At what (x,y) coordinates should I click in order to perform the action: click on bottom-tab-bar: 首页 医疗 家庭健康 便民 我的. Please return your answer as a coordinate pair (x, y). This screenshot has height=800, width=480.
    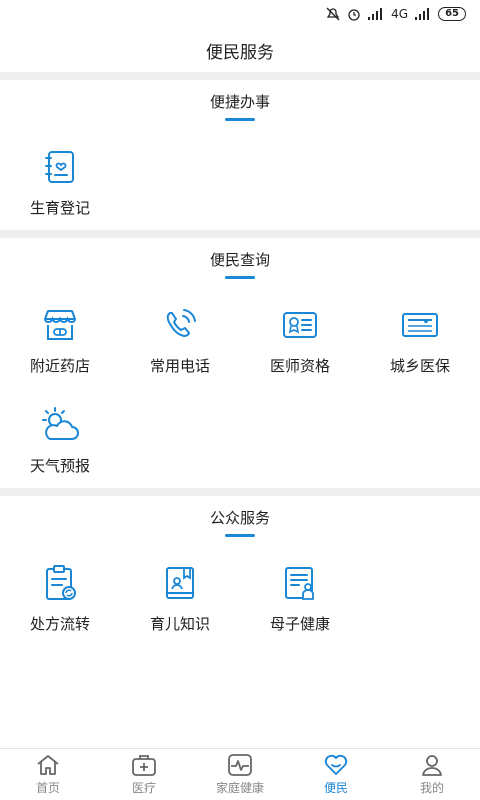
    Looking at the image, I should click on (240, 774).